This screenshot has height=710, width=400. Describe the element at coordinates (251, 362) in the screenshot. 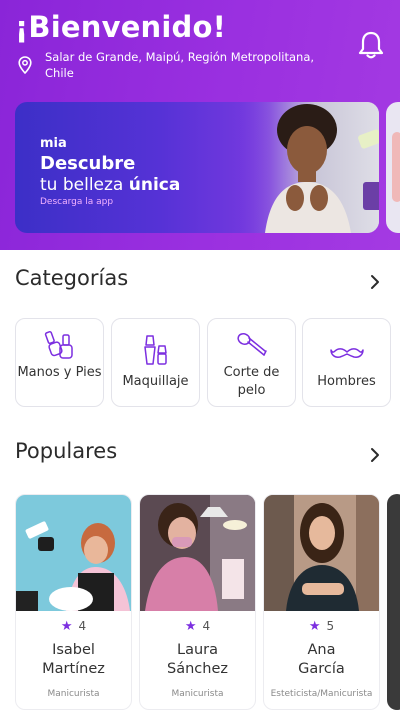

I see `category-corte-de-pelo: Corte de pelo` at that location.